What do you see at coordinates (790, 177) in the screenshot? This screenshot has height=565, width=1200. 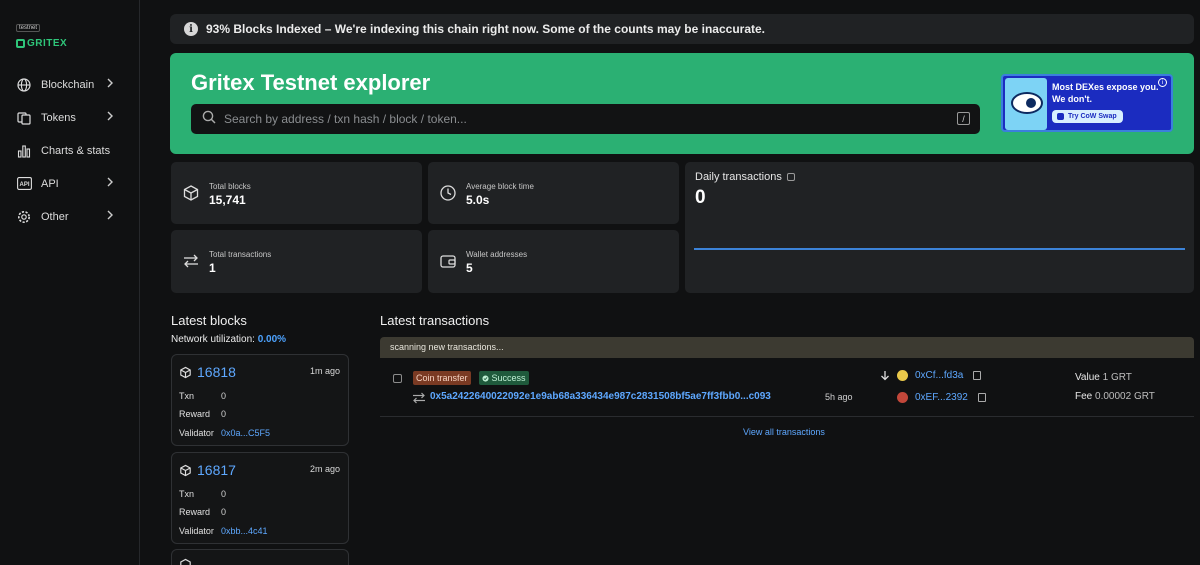 I see `info-square-icon` at bounding box center [790, 177].